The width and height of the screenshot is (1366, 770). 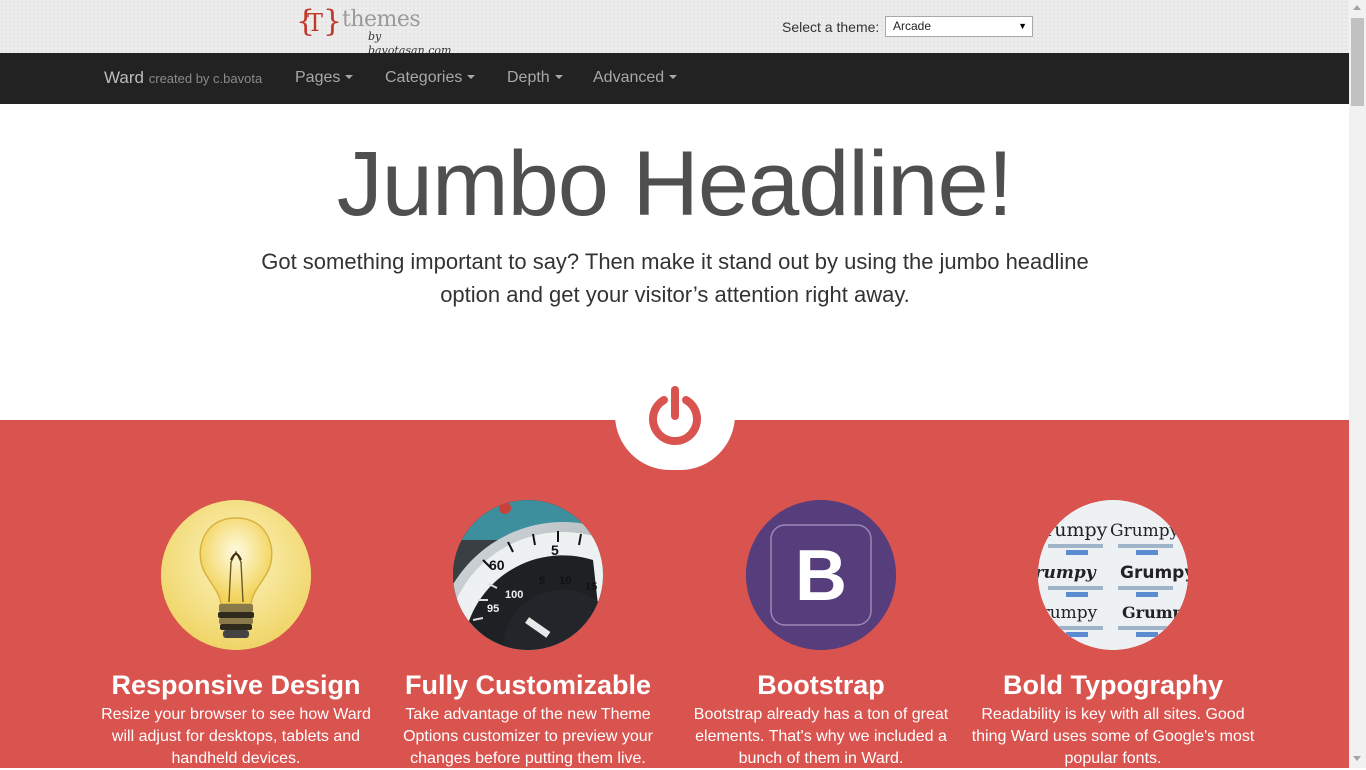 What do you see at coordinates (424, 77) in the screenshot?
I see `nav-item-label: Categories` at bounding box center [424, 77].